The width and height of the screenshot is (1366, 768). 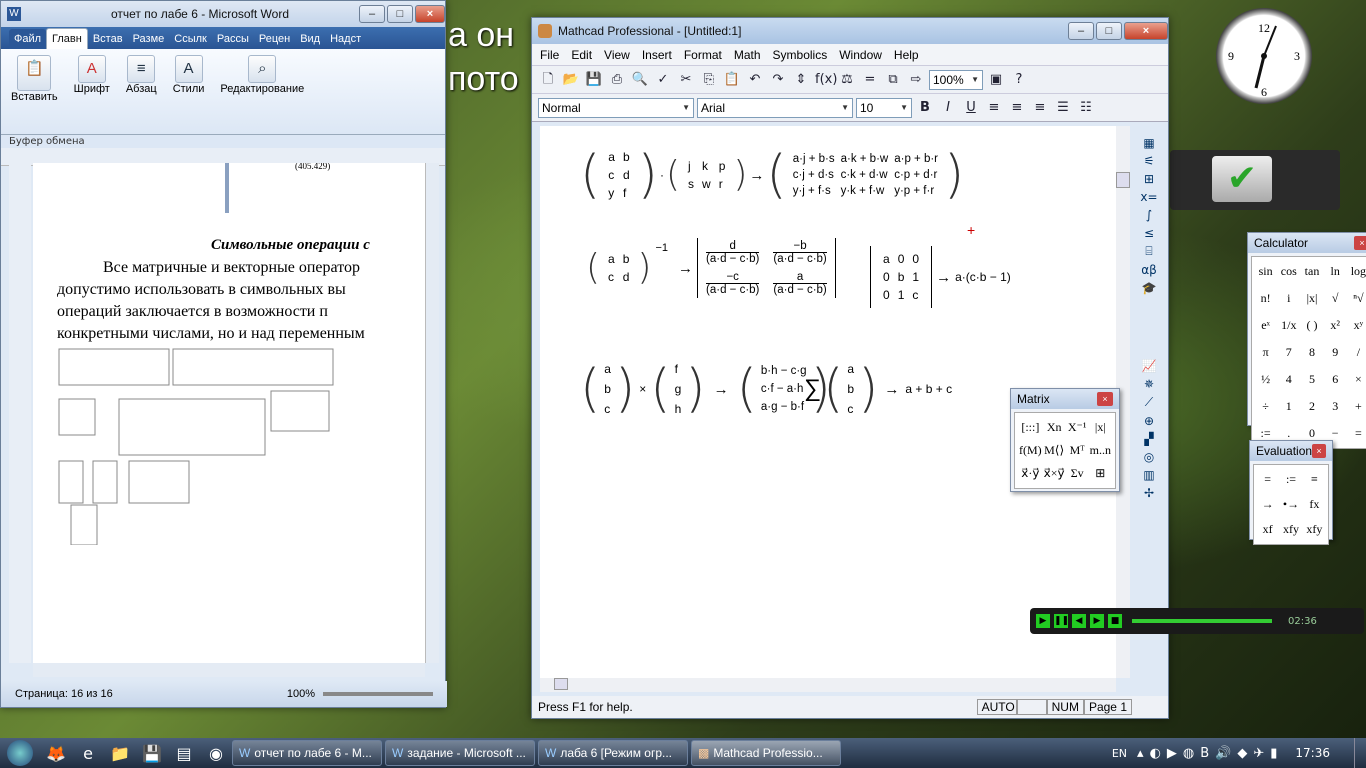 What do you see at coordinates (703, 55) in the screenshot?
I see `menu-format: Format` at bounding box center [703, 55].